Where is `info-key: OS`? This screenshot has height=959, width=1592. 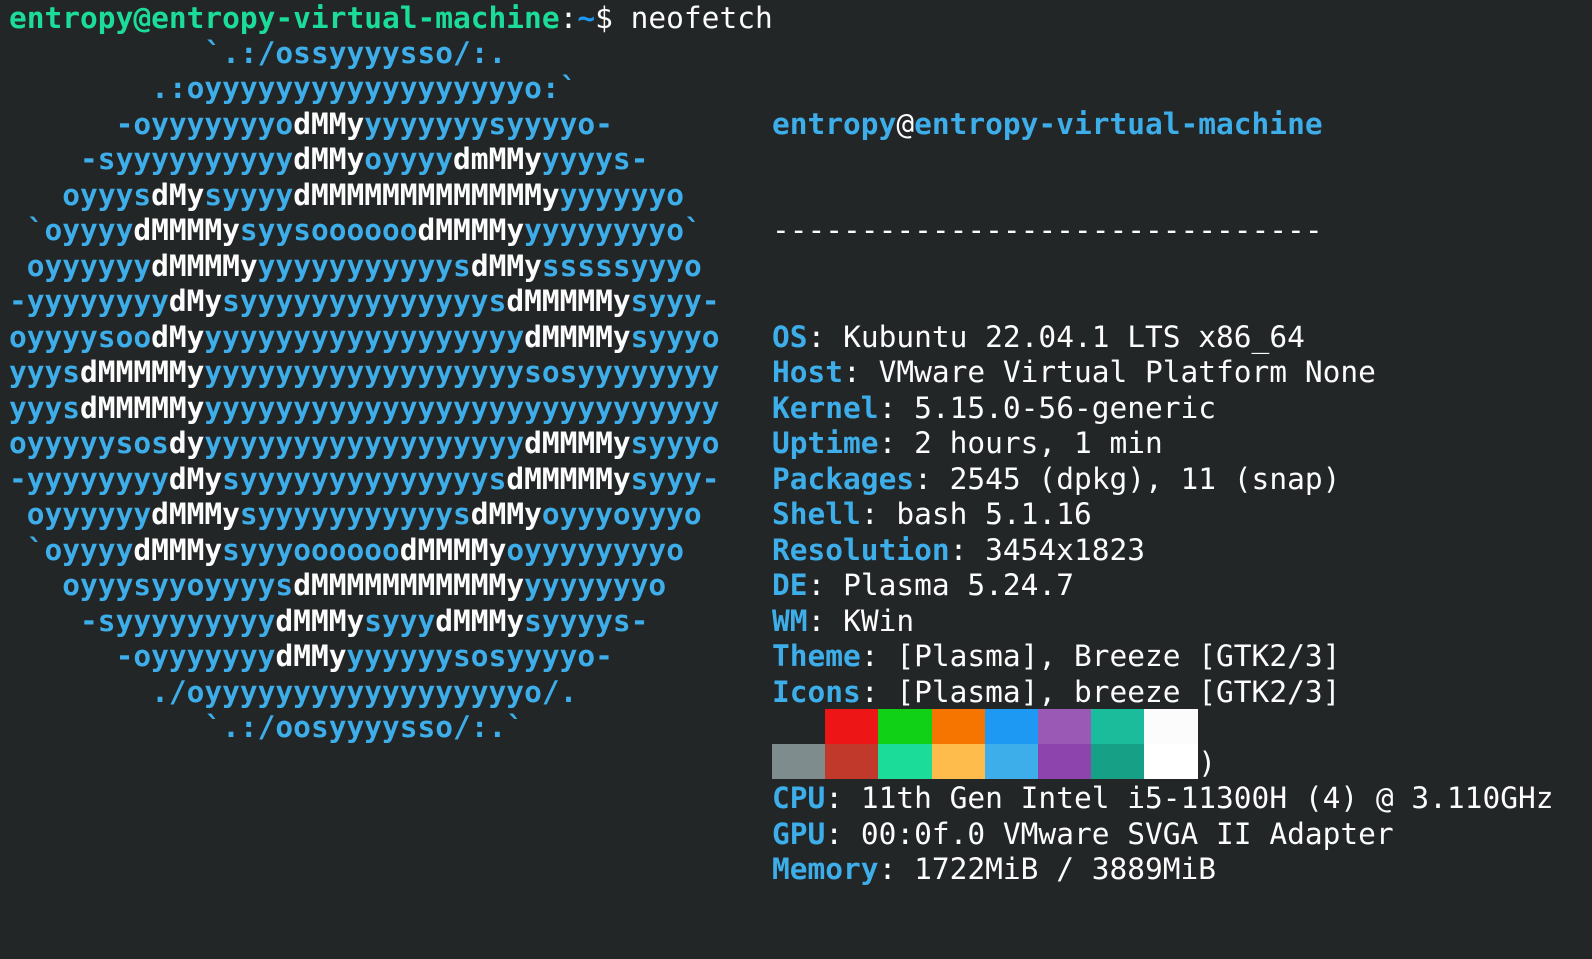 info-key: OS is located at coordinates (790, 336).